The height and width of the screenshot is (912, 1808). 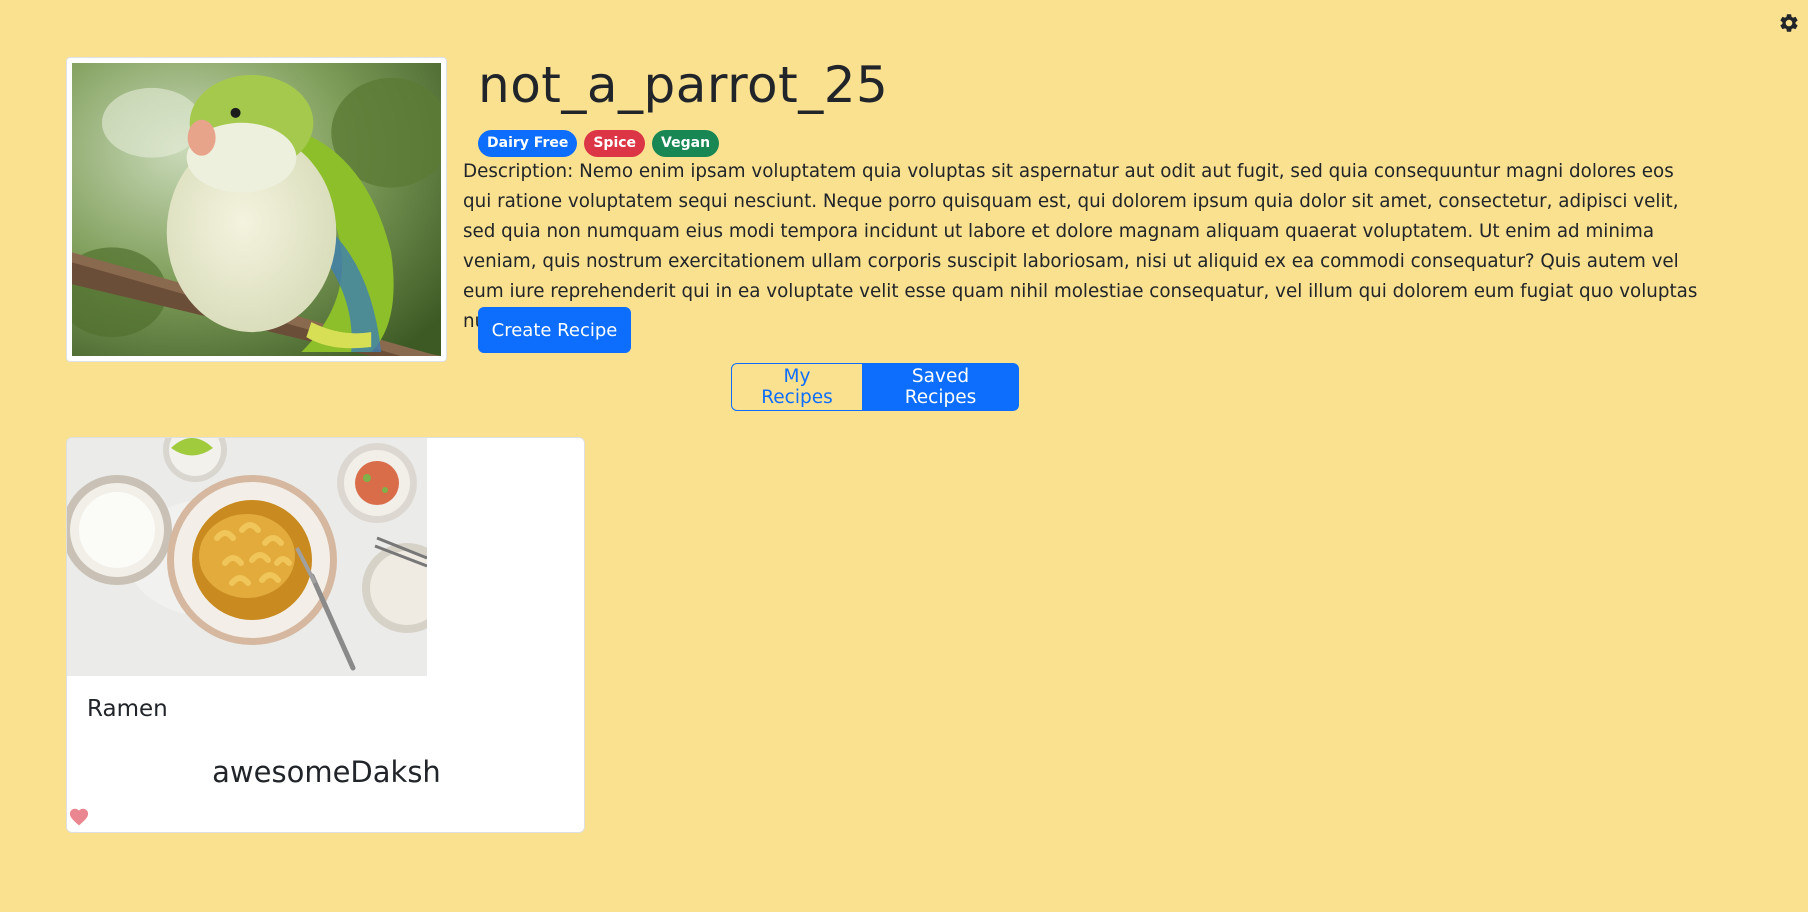 What do you see at coordinates (797, 387) in the screenshot?
I see `tab-my-recipes: My Recipes` at bounding box center [797, 387].